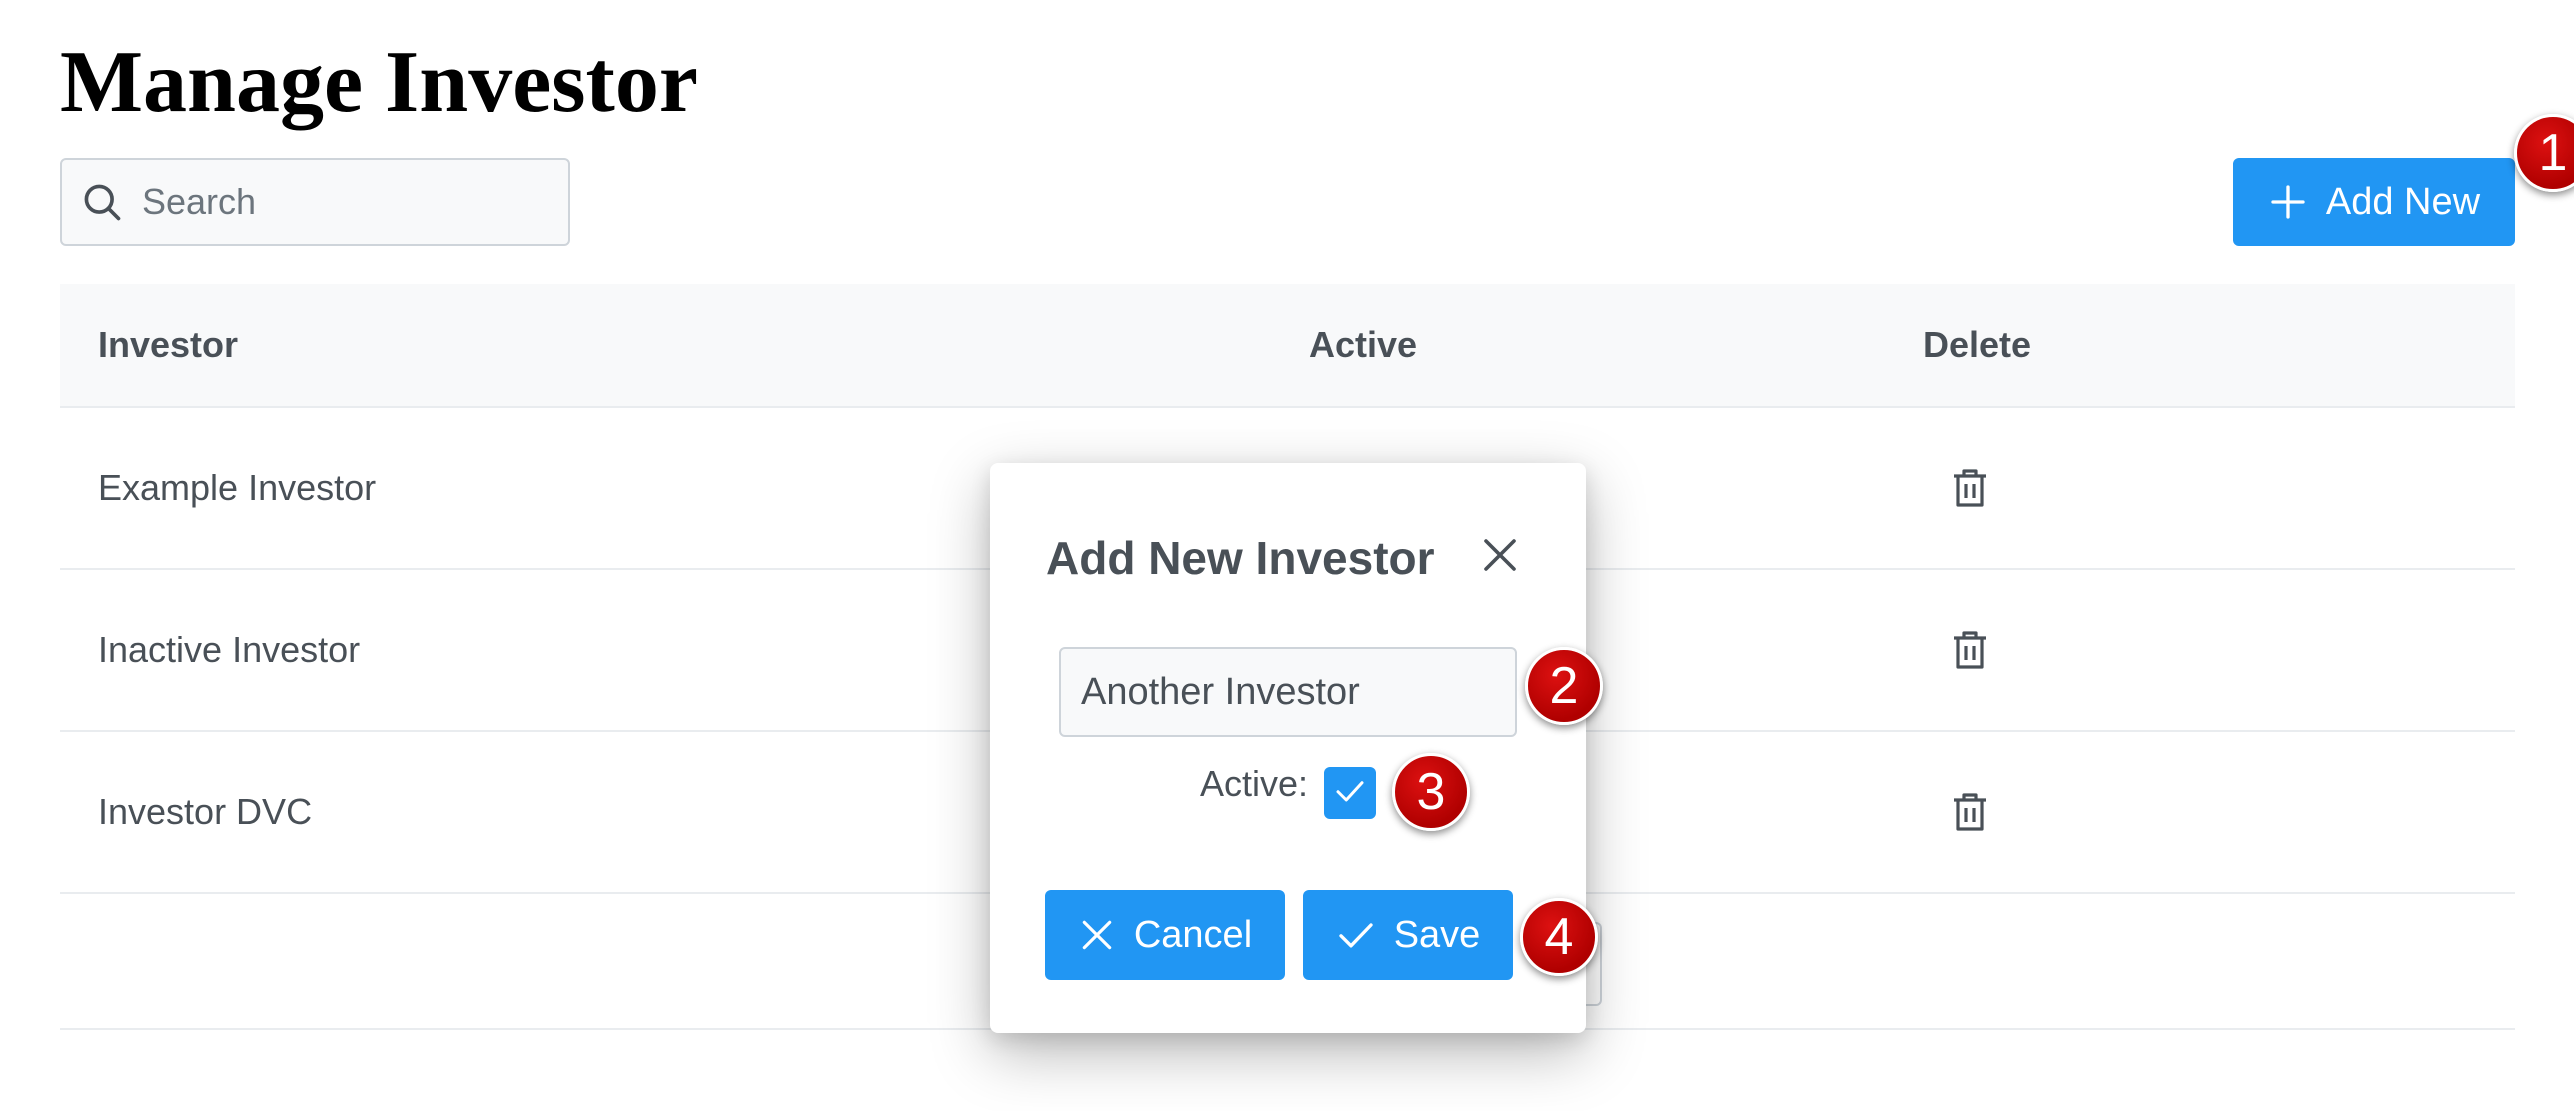 The image size is (2574, 1111). What do you see at coordinates (2544, 153) in the screenshot?
I see `annotation-badge: 1` at bounding box center [2544, 153].